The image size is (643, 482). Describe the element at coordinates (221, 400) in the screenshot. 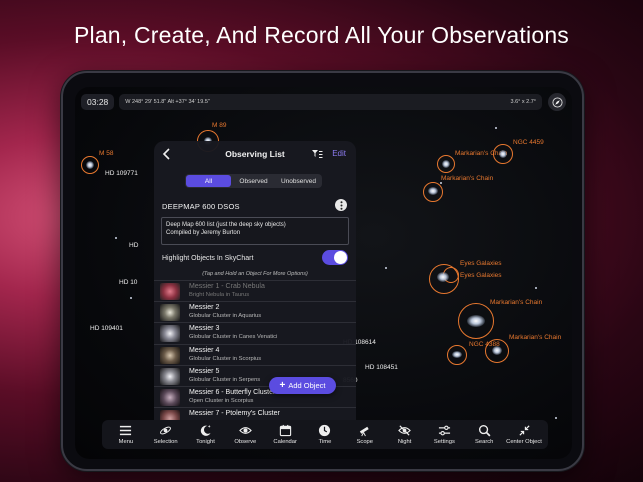

I see `object-subtitle: Open Cluster in Scorpius` at that location.